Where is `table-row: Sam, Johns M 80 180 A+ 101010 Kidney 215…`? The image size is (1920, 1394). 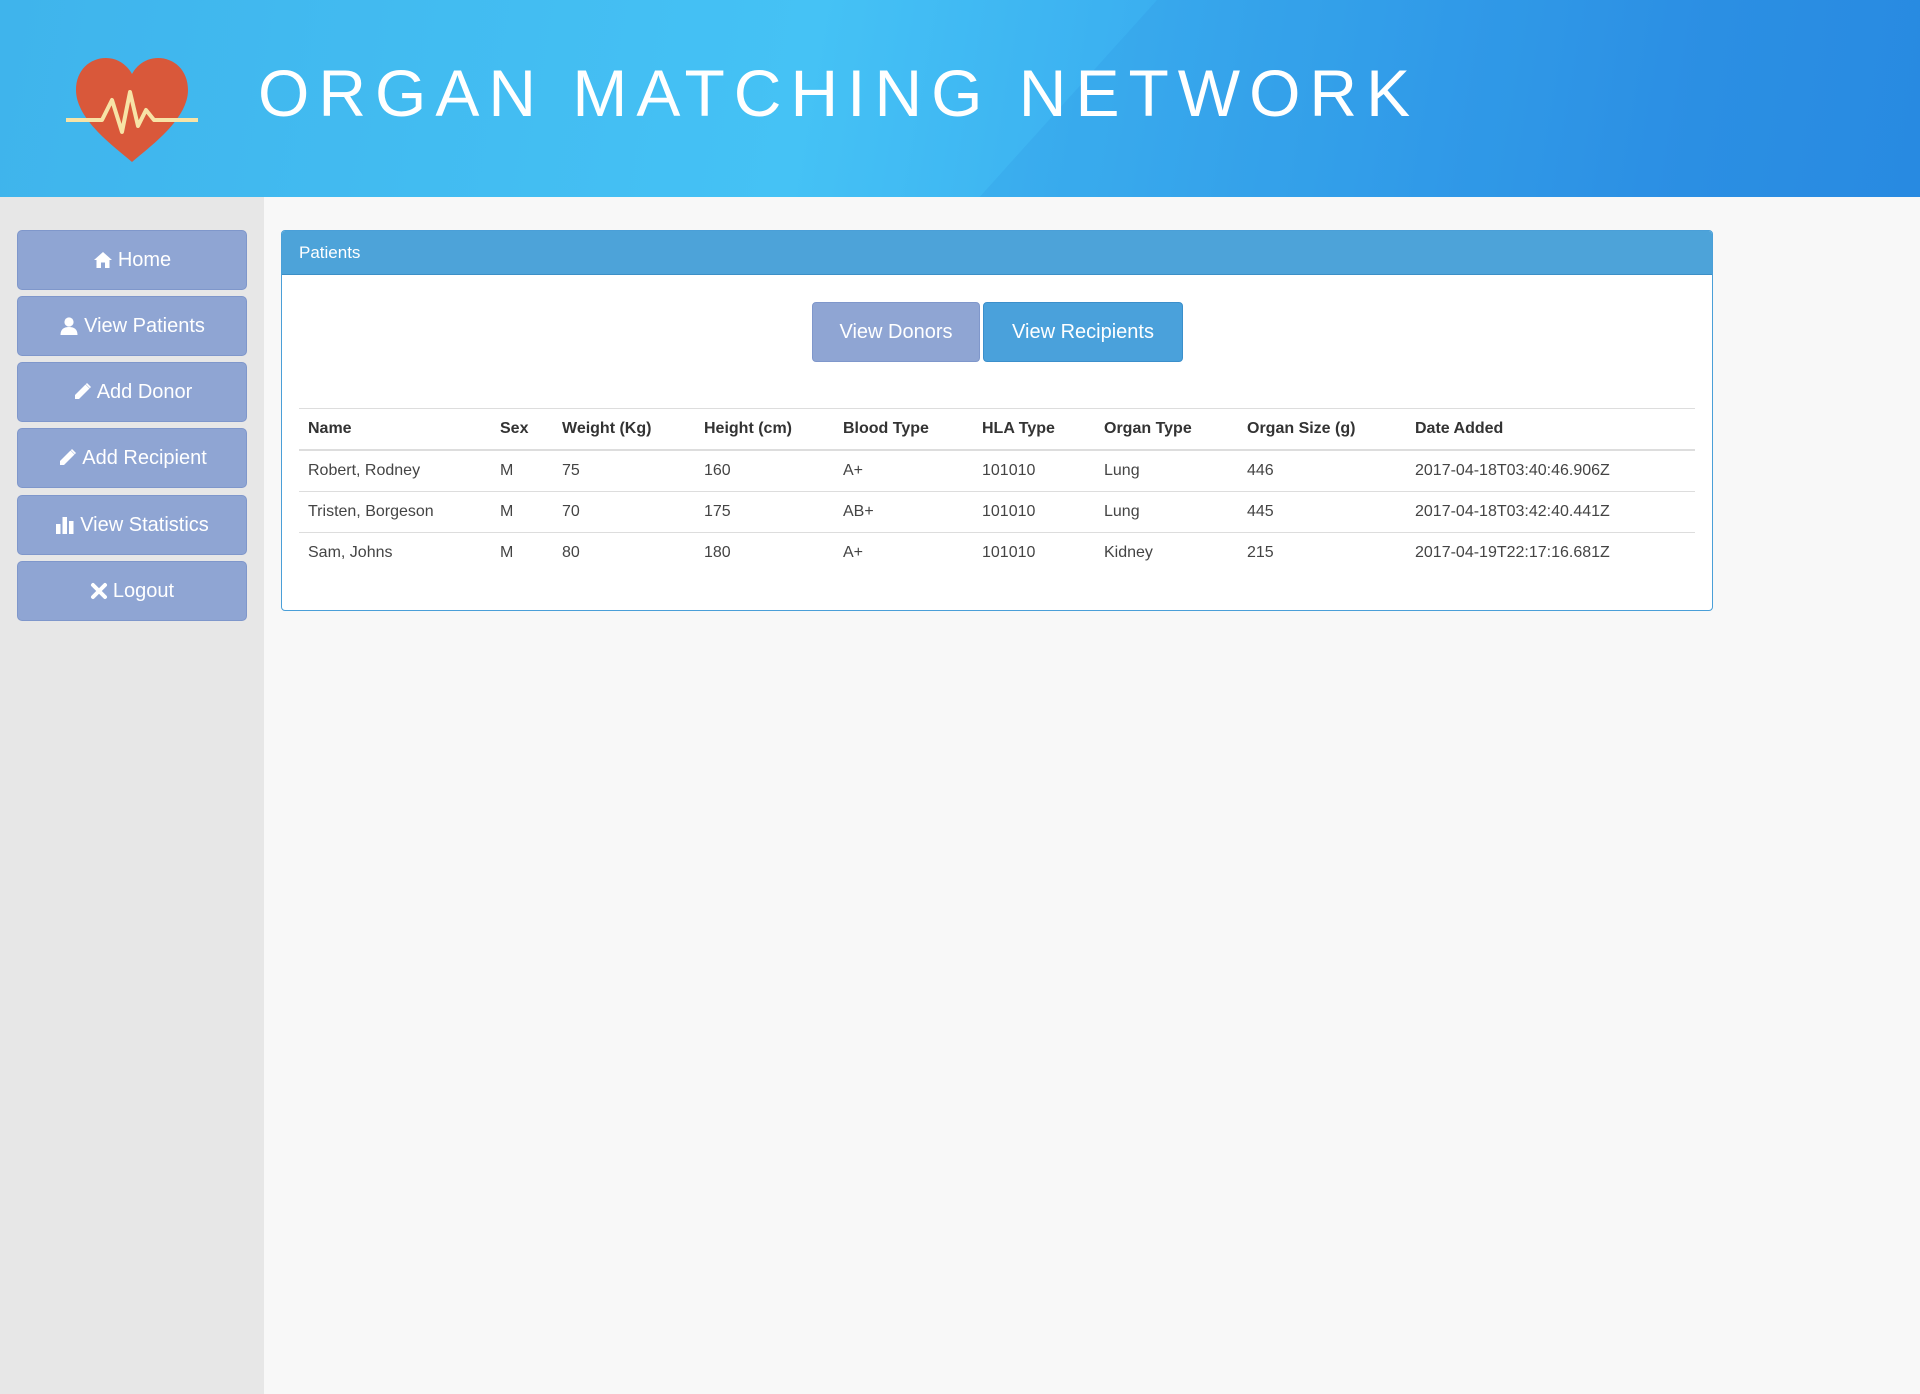 table-row: Sam, Johns M 80 180 A+ 101010 Kidney 215… is located at coordinates (997, 553).